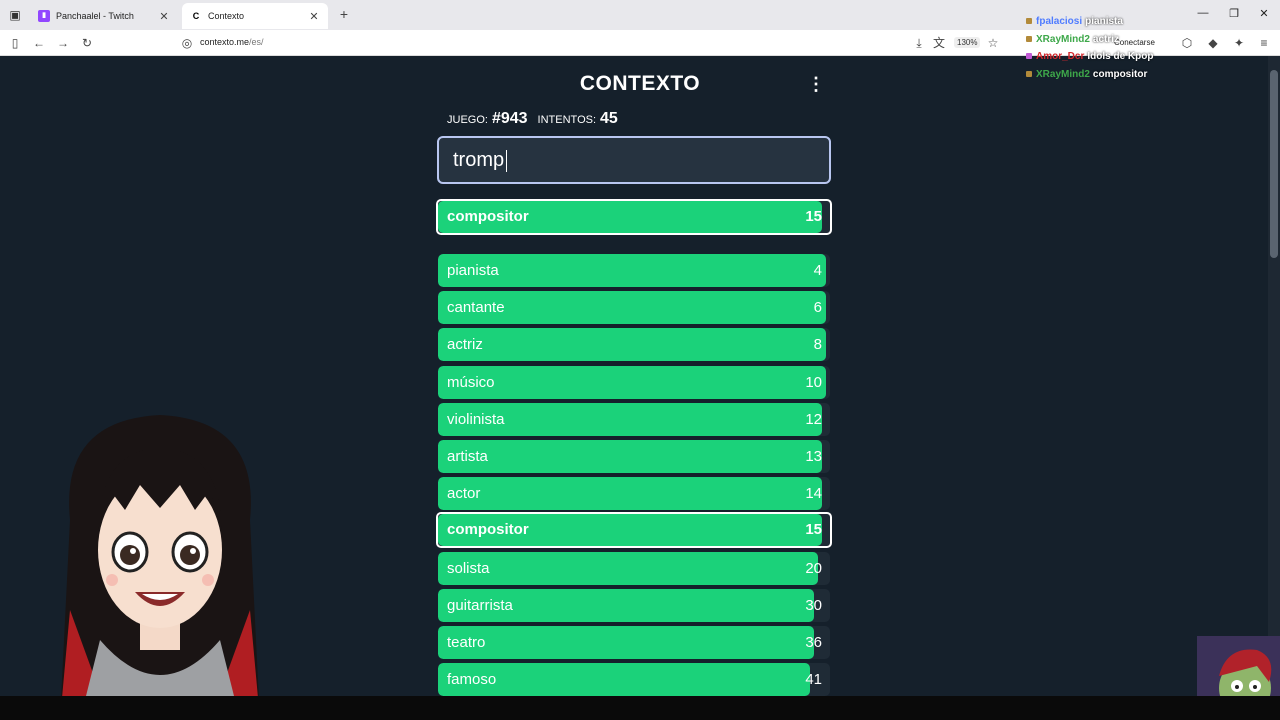  What do you see at coordinates (506, 161) in the screenshot?
I see `text-caret` at bounding box center [506, 161].